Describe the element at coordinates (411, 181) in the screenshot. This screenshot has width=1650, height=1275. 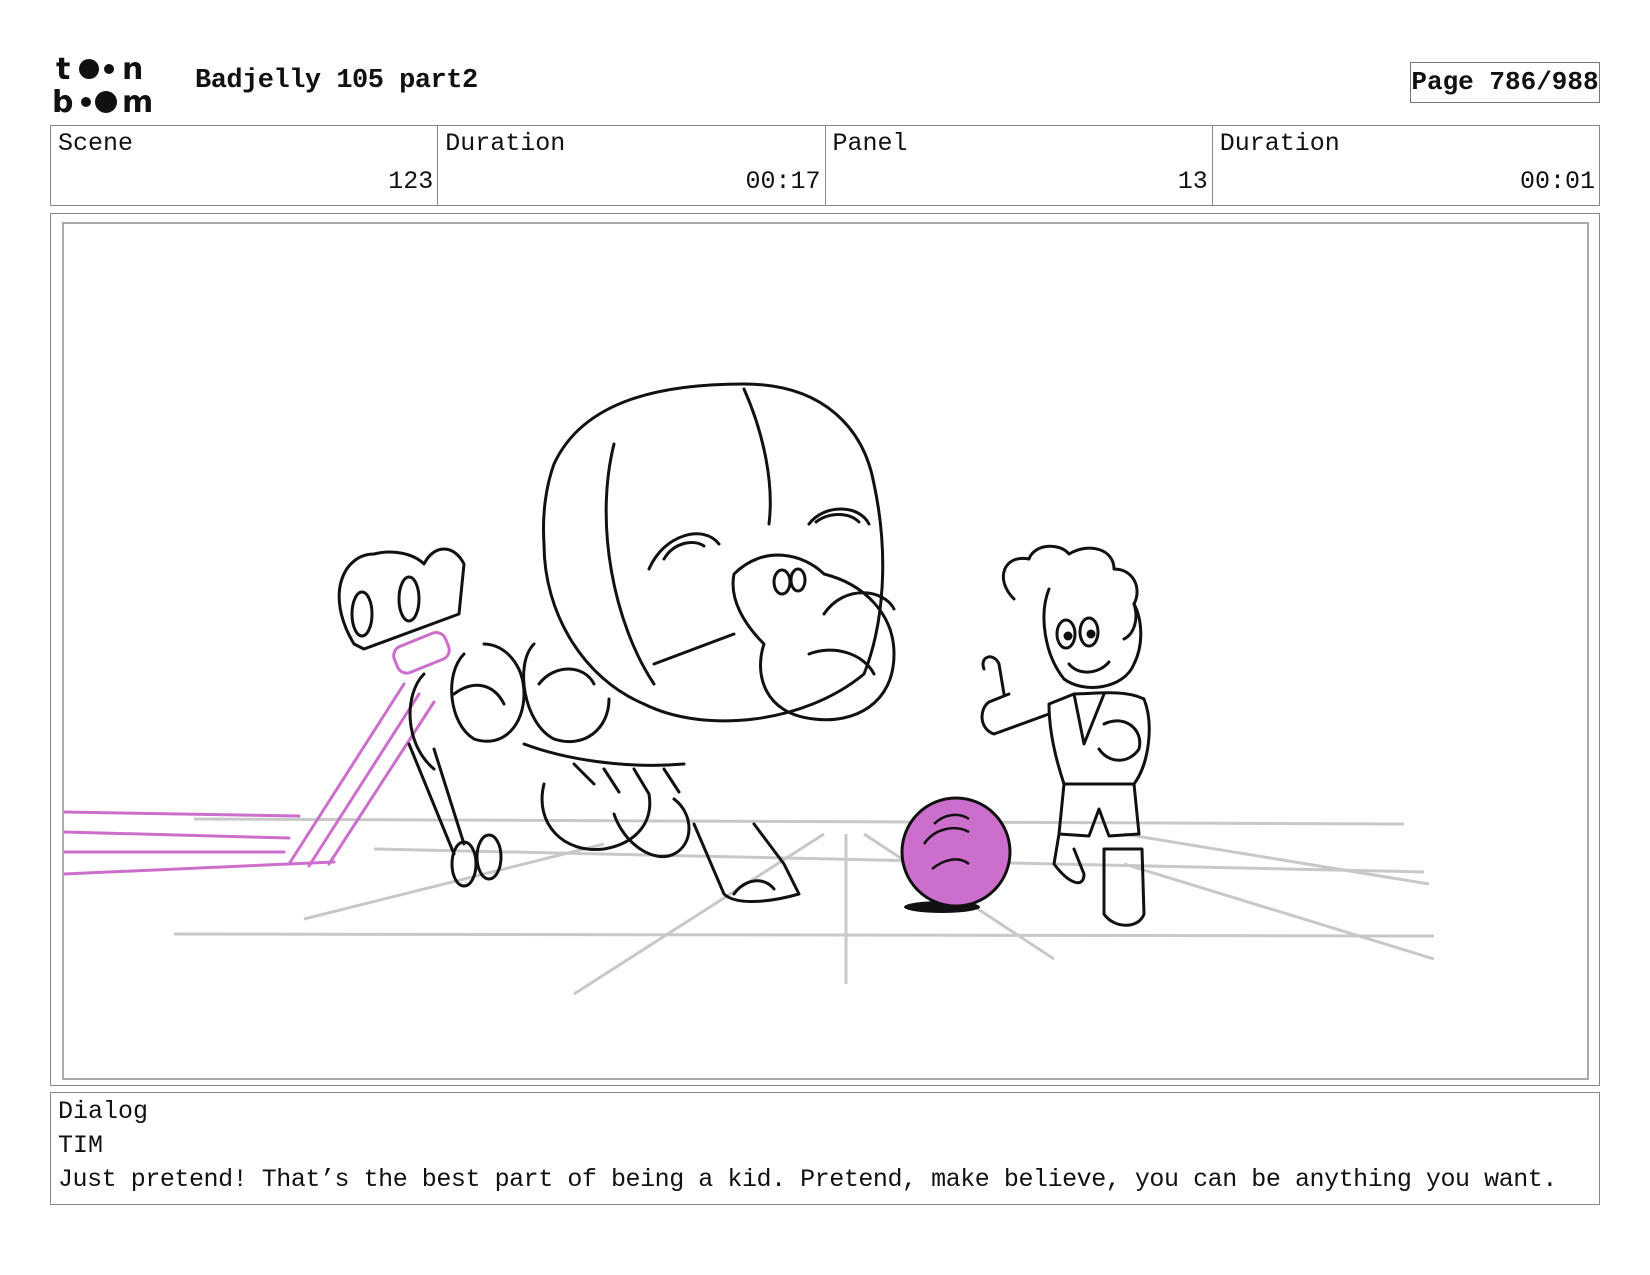
I see `scene-number: 123` at that location.